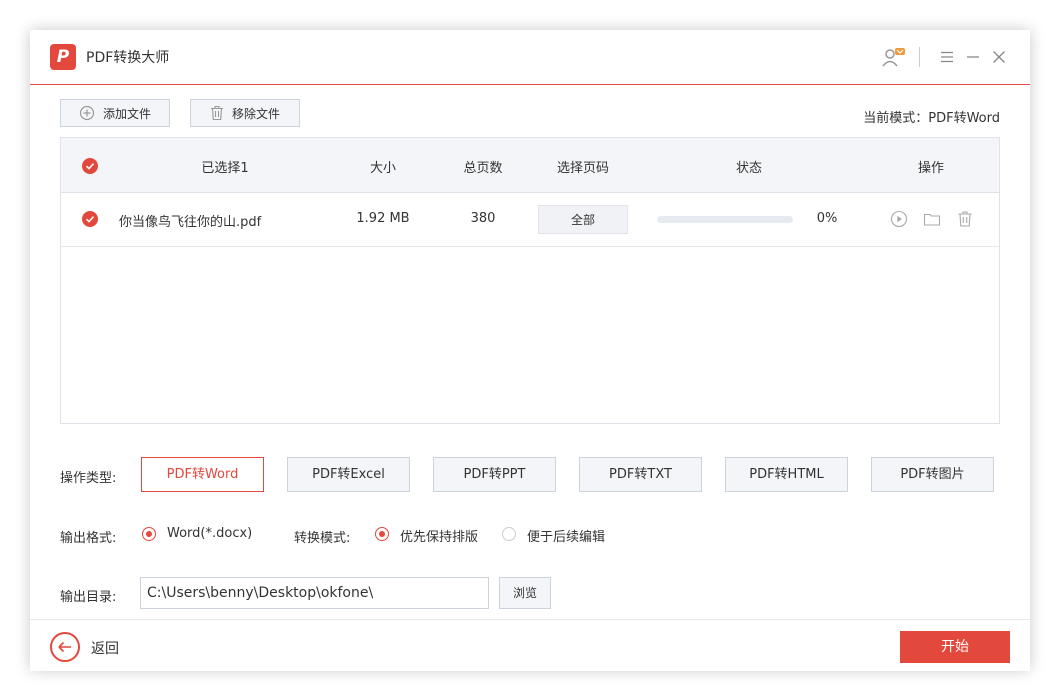 The width and height of the screenshot is (1060, 700). I want to click on menu-icon, so click(947, 57).